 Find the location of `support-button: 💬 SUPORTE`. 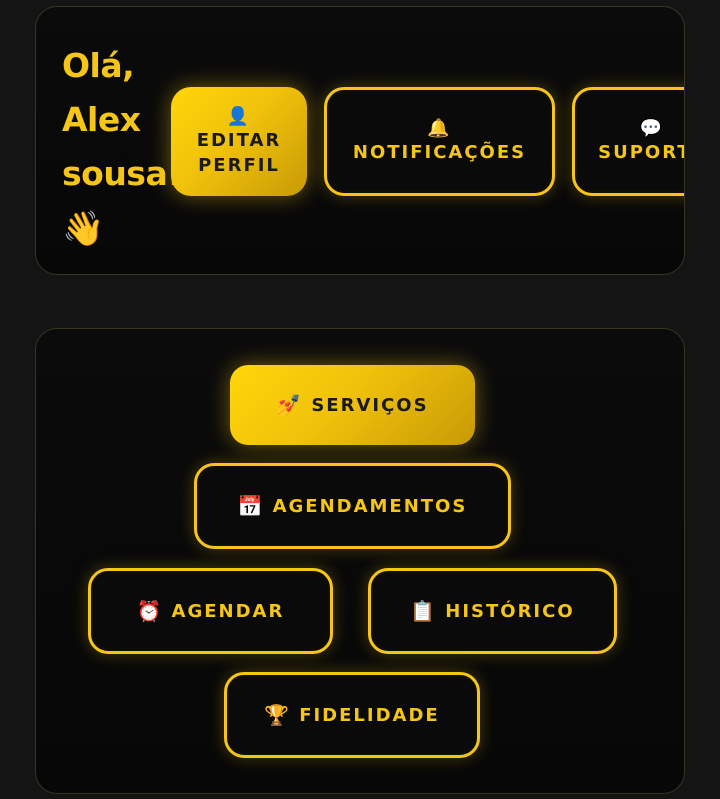

support-button: 💬 SUPORTE is located at coordinates (628, 141).